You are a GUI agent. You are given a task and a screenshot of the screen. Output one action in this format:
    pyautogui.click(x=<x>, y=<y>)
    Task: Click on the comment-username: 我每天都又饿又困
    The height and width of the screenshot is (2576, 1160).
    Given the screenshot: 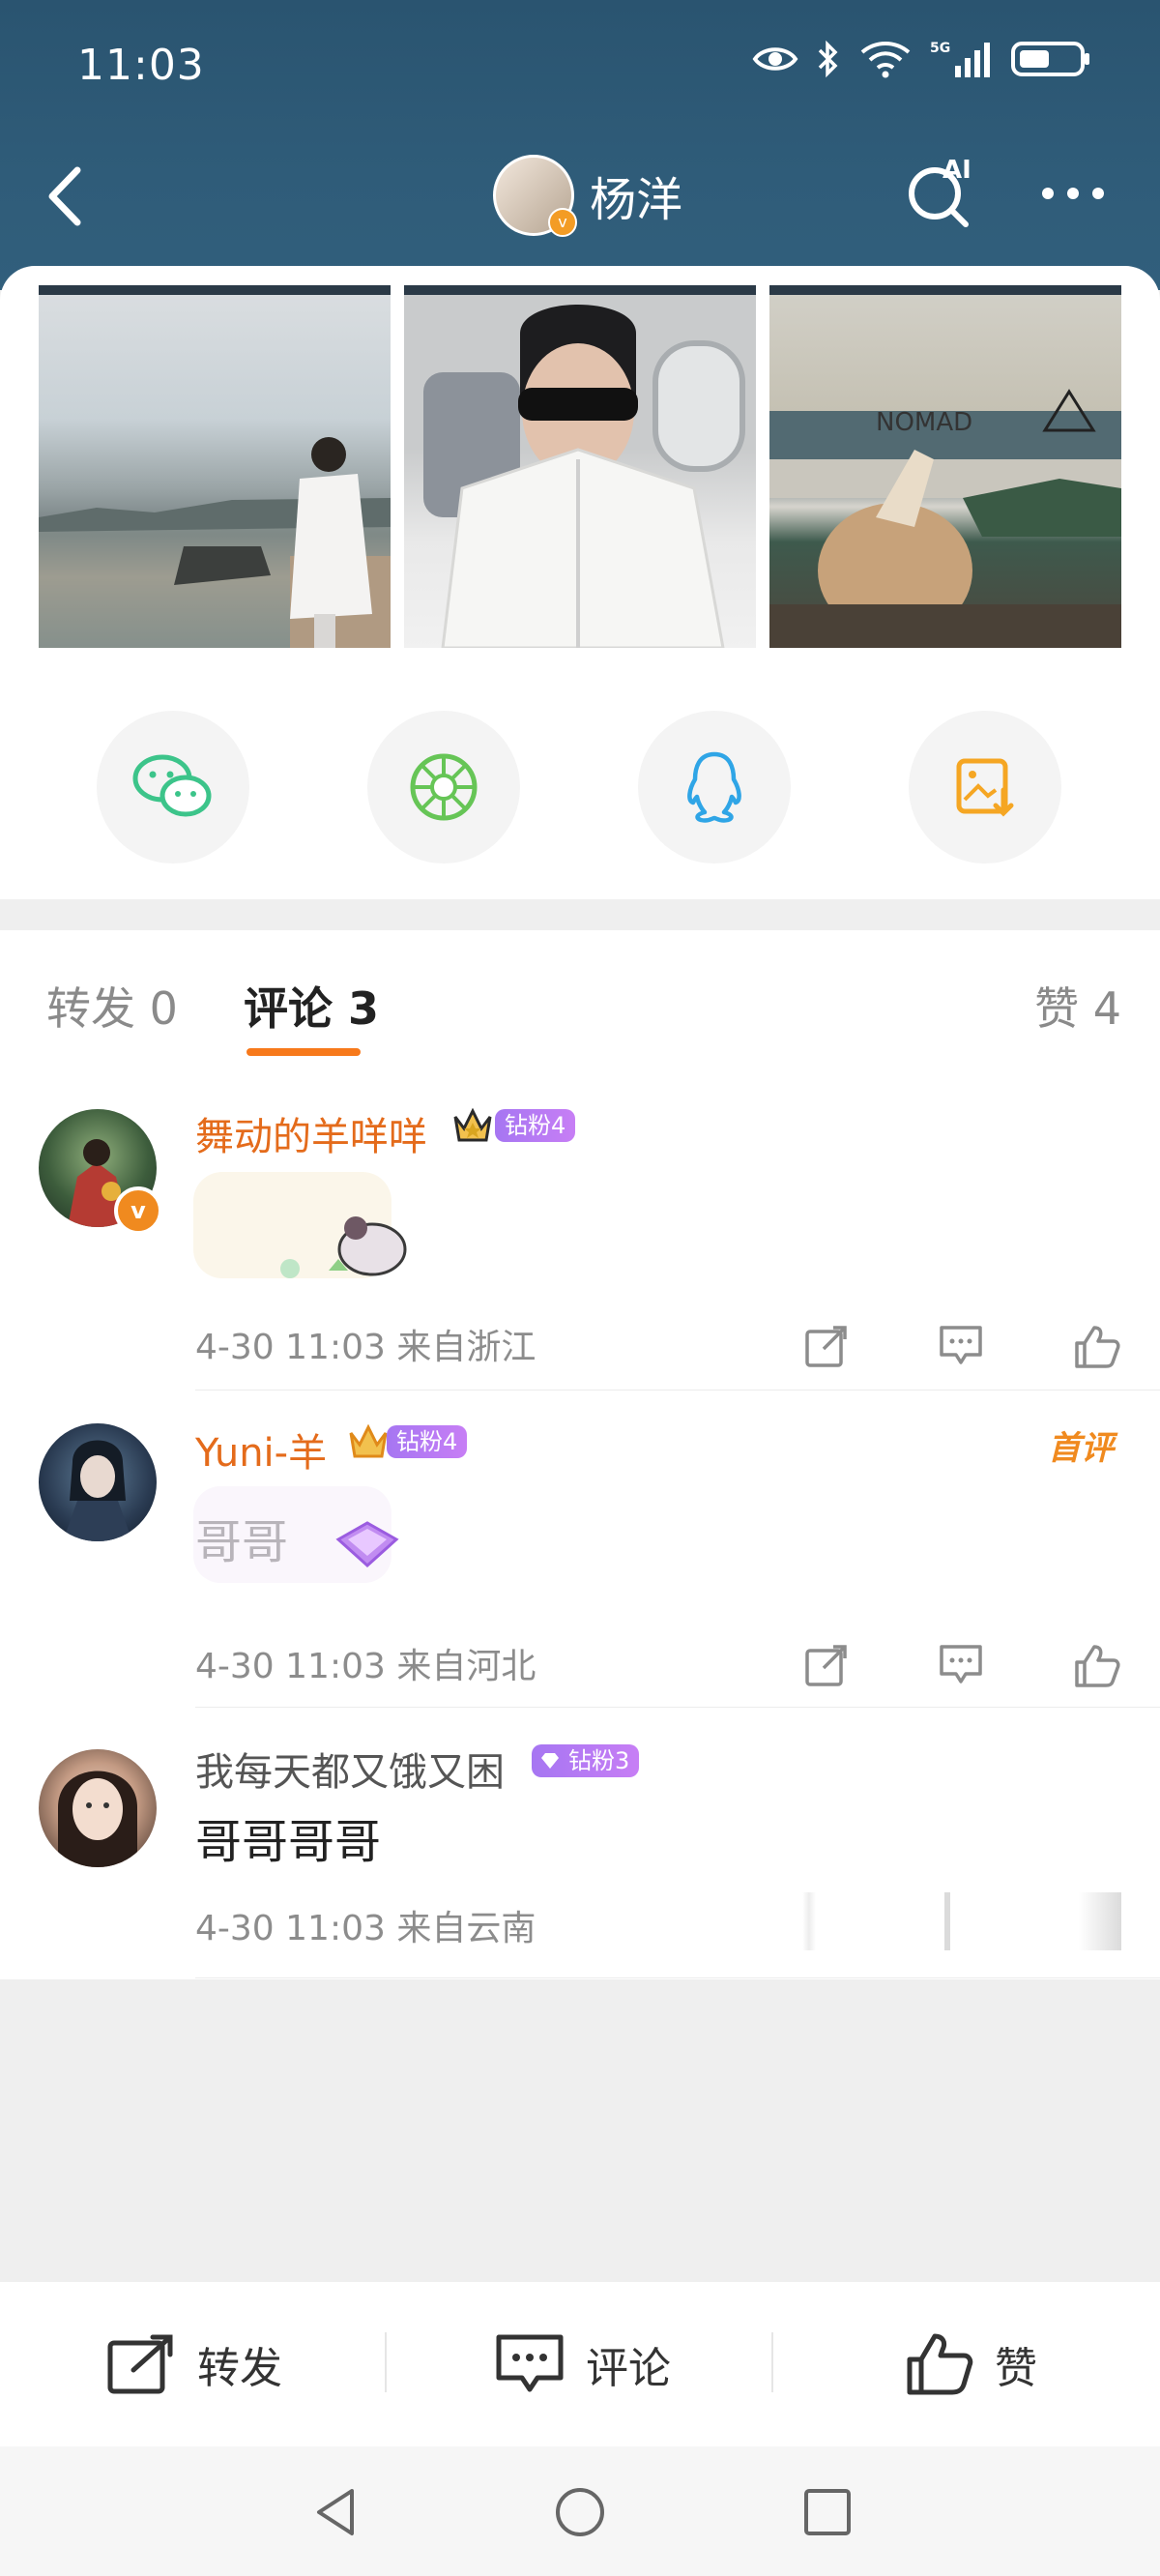 What is the action you would take?
    pyautogui.click(x=350, y=1769)
    